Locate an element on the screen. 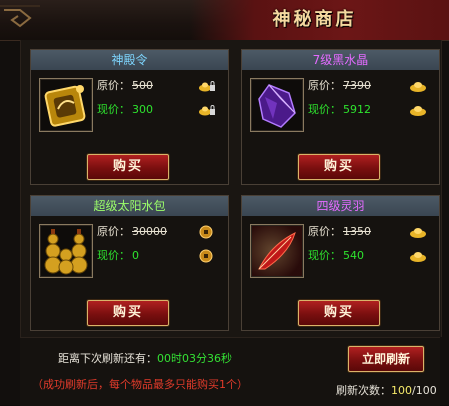 This screenshot has height=406, width=449. purchase-limit-note: （成功刷新后，每个物品最多只能购买1个） is located at coordinates (140, 384).